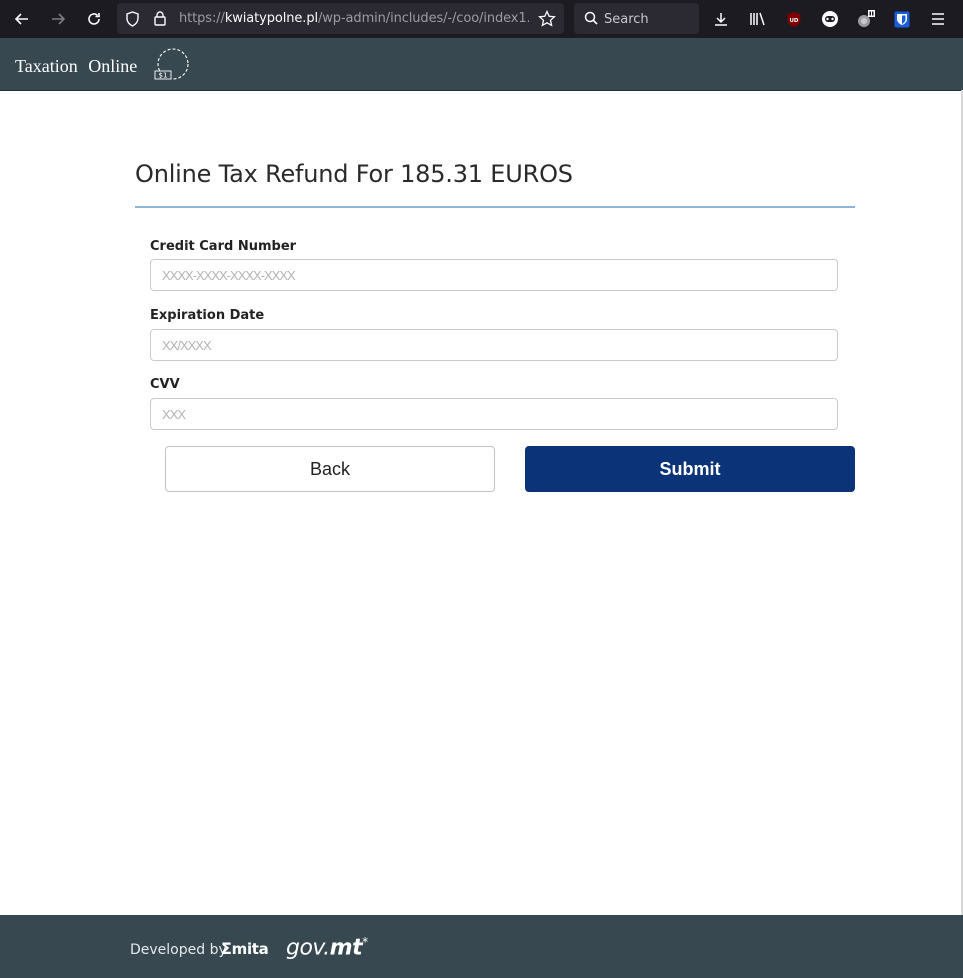  I want to click on search-placeholder: Search, so click(626, 19).